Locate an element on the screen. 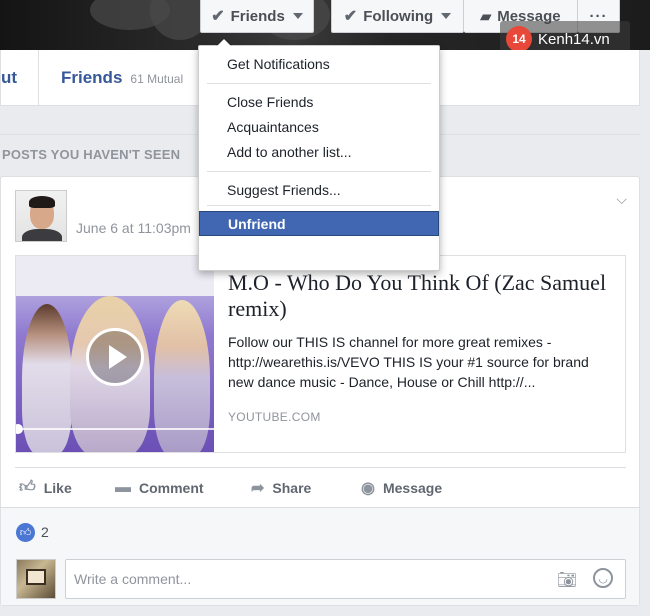  share-button-label: Share is located at coordinates (292, 487).